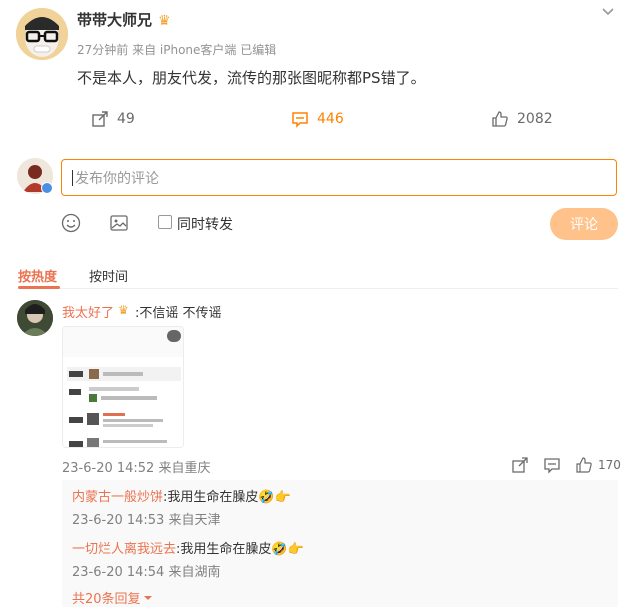 Image resolution: width=639 pixels, height=609 pixels. I want to click on commenter-name: 我太好了, so click(88, 311).